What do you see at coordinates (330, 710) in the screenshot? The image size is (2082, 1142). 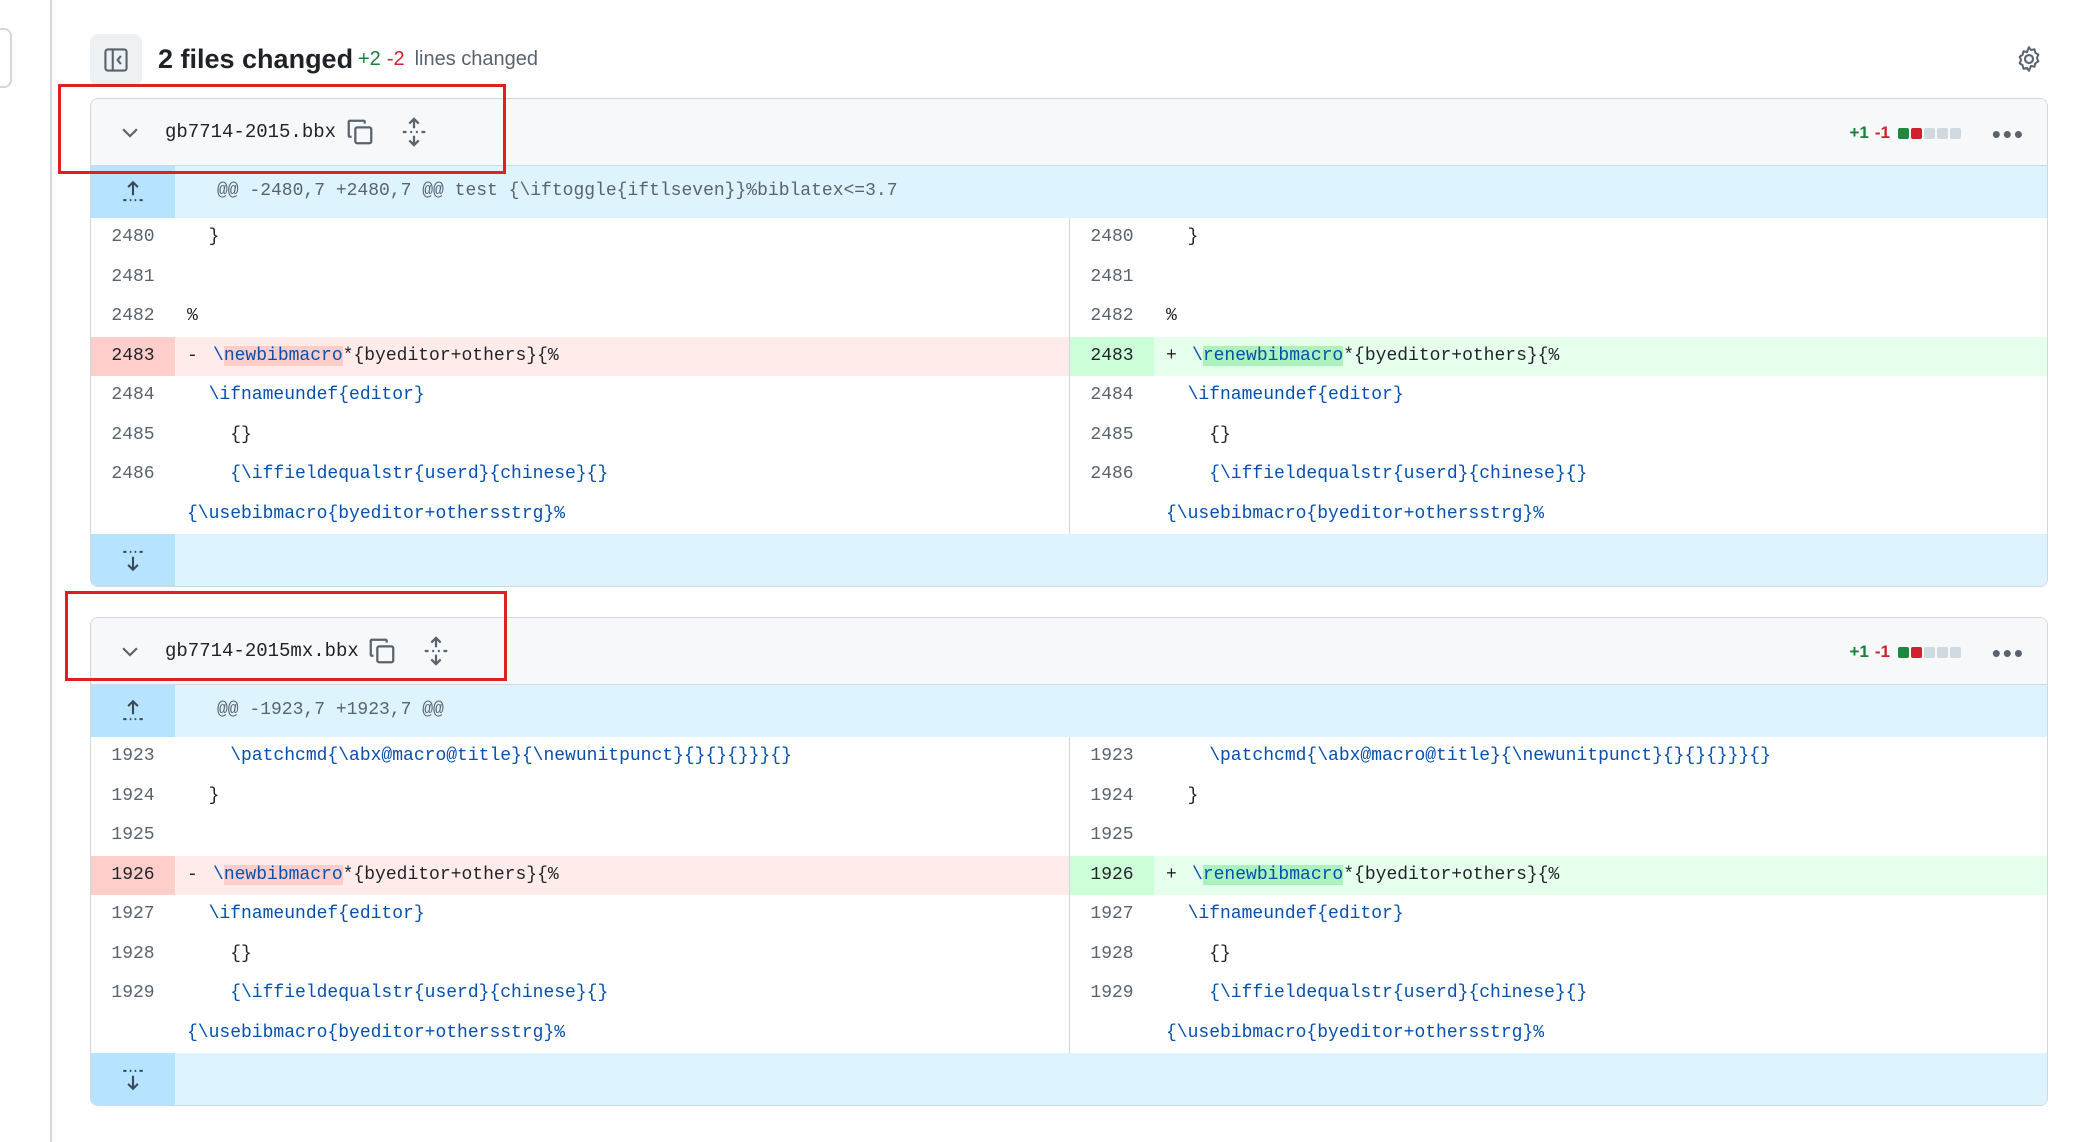 I see `hunk-header-text: @@ -1923,7 +1923,7 @@` at bounding box center [330, 710].